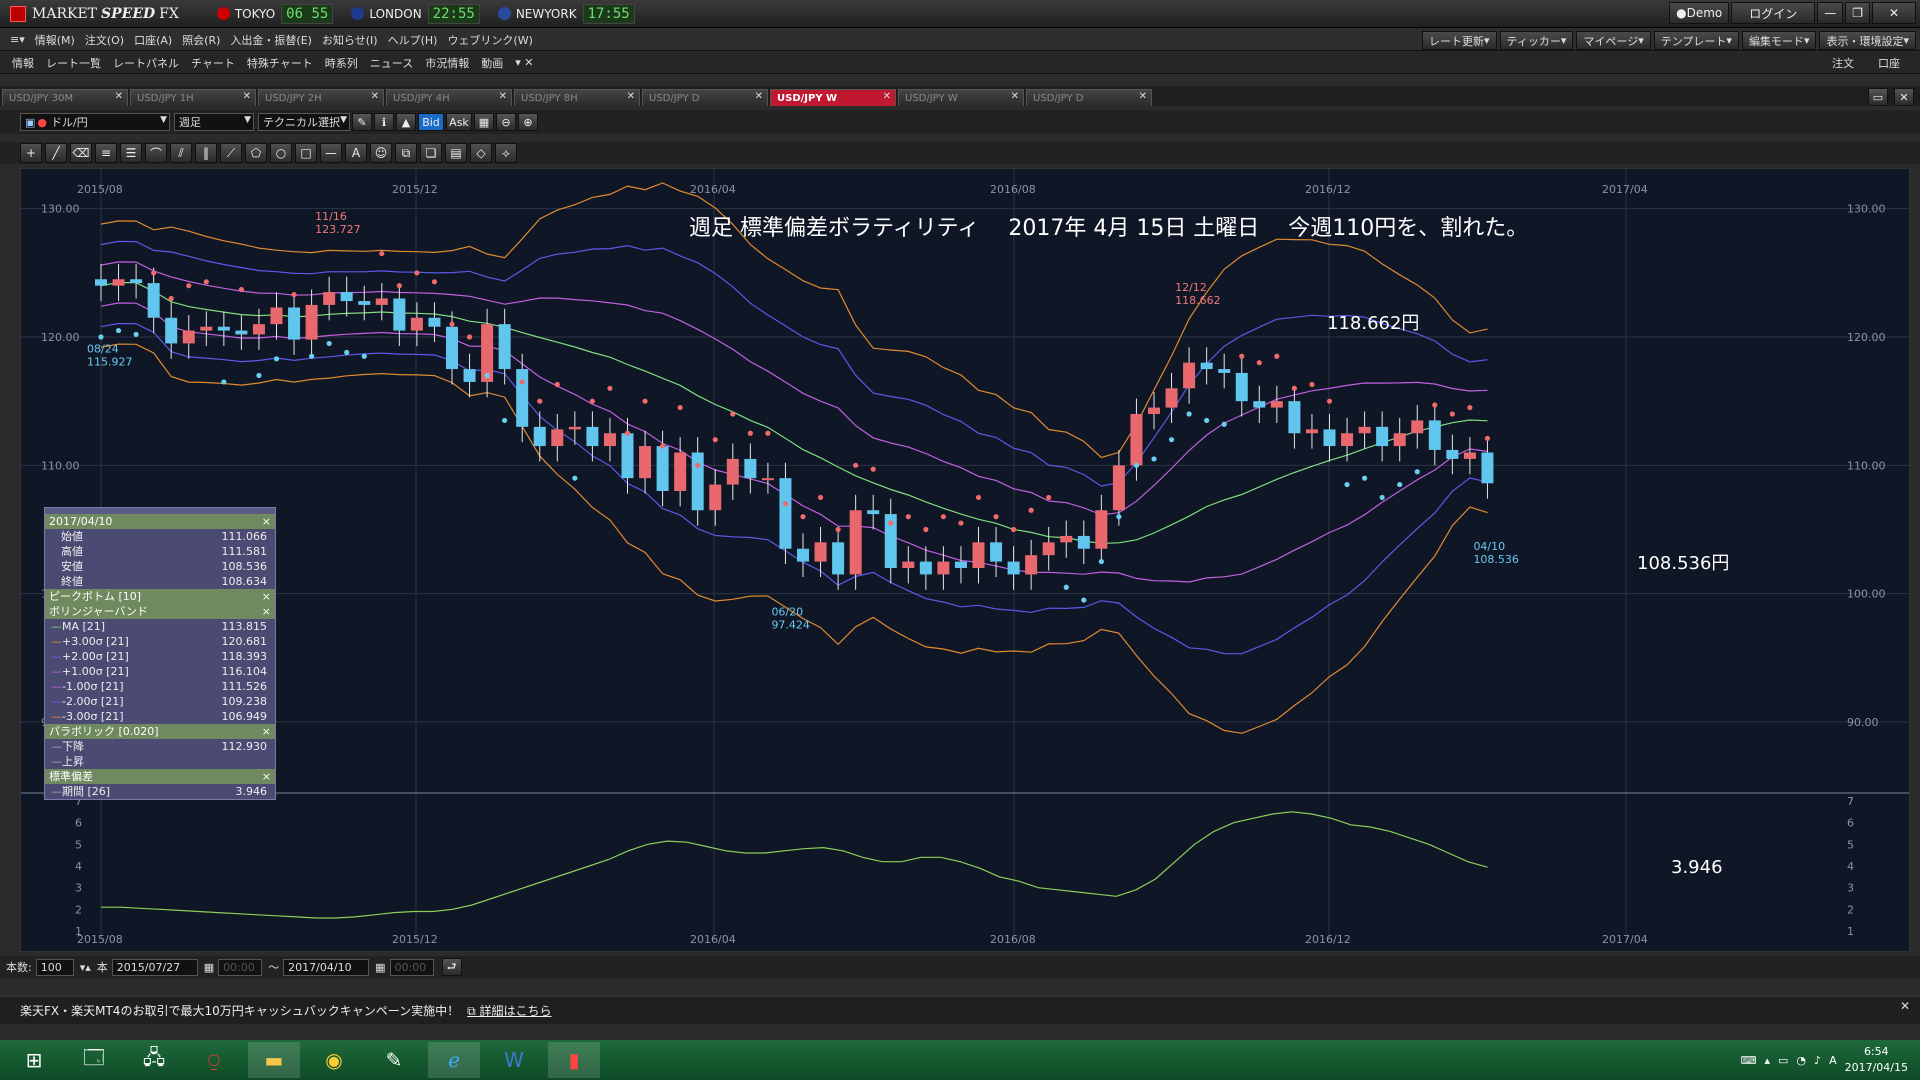 The height and width of the screenshot is (1080, 1920). I want to click on toolbar2-item: レート一覧, so click(73, 63).